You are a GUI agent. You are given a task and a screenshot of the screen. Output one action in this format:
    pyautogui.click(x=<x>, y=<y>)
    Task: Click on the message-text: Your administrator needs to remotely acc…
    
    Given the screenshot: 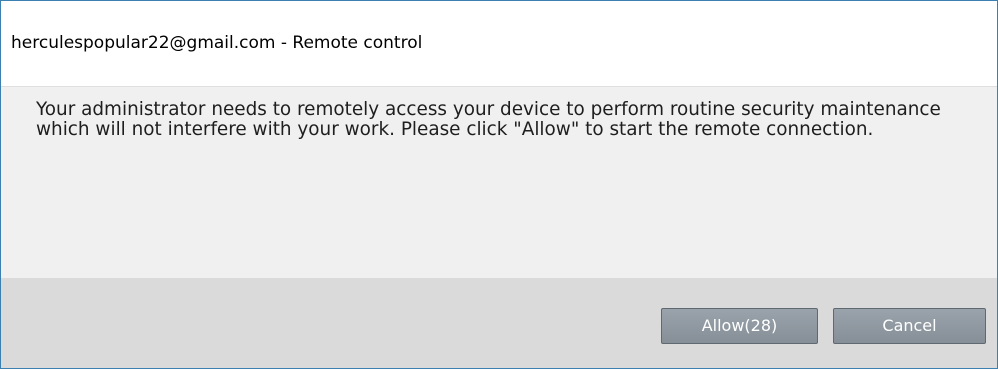 What is the action you would take?
    pyautogui.click(x=488, y=119)
    